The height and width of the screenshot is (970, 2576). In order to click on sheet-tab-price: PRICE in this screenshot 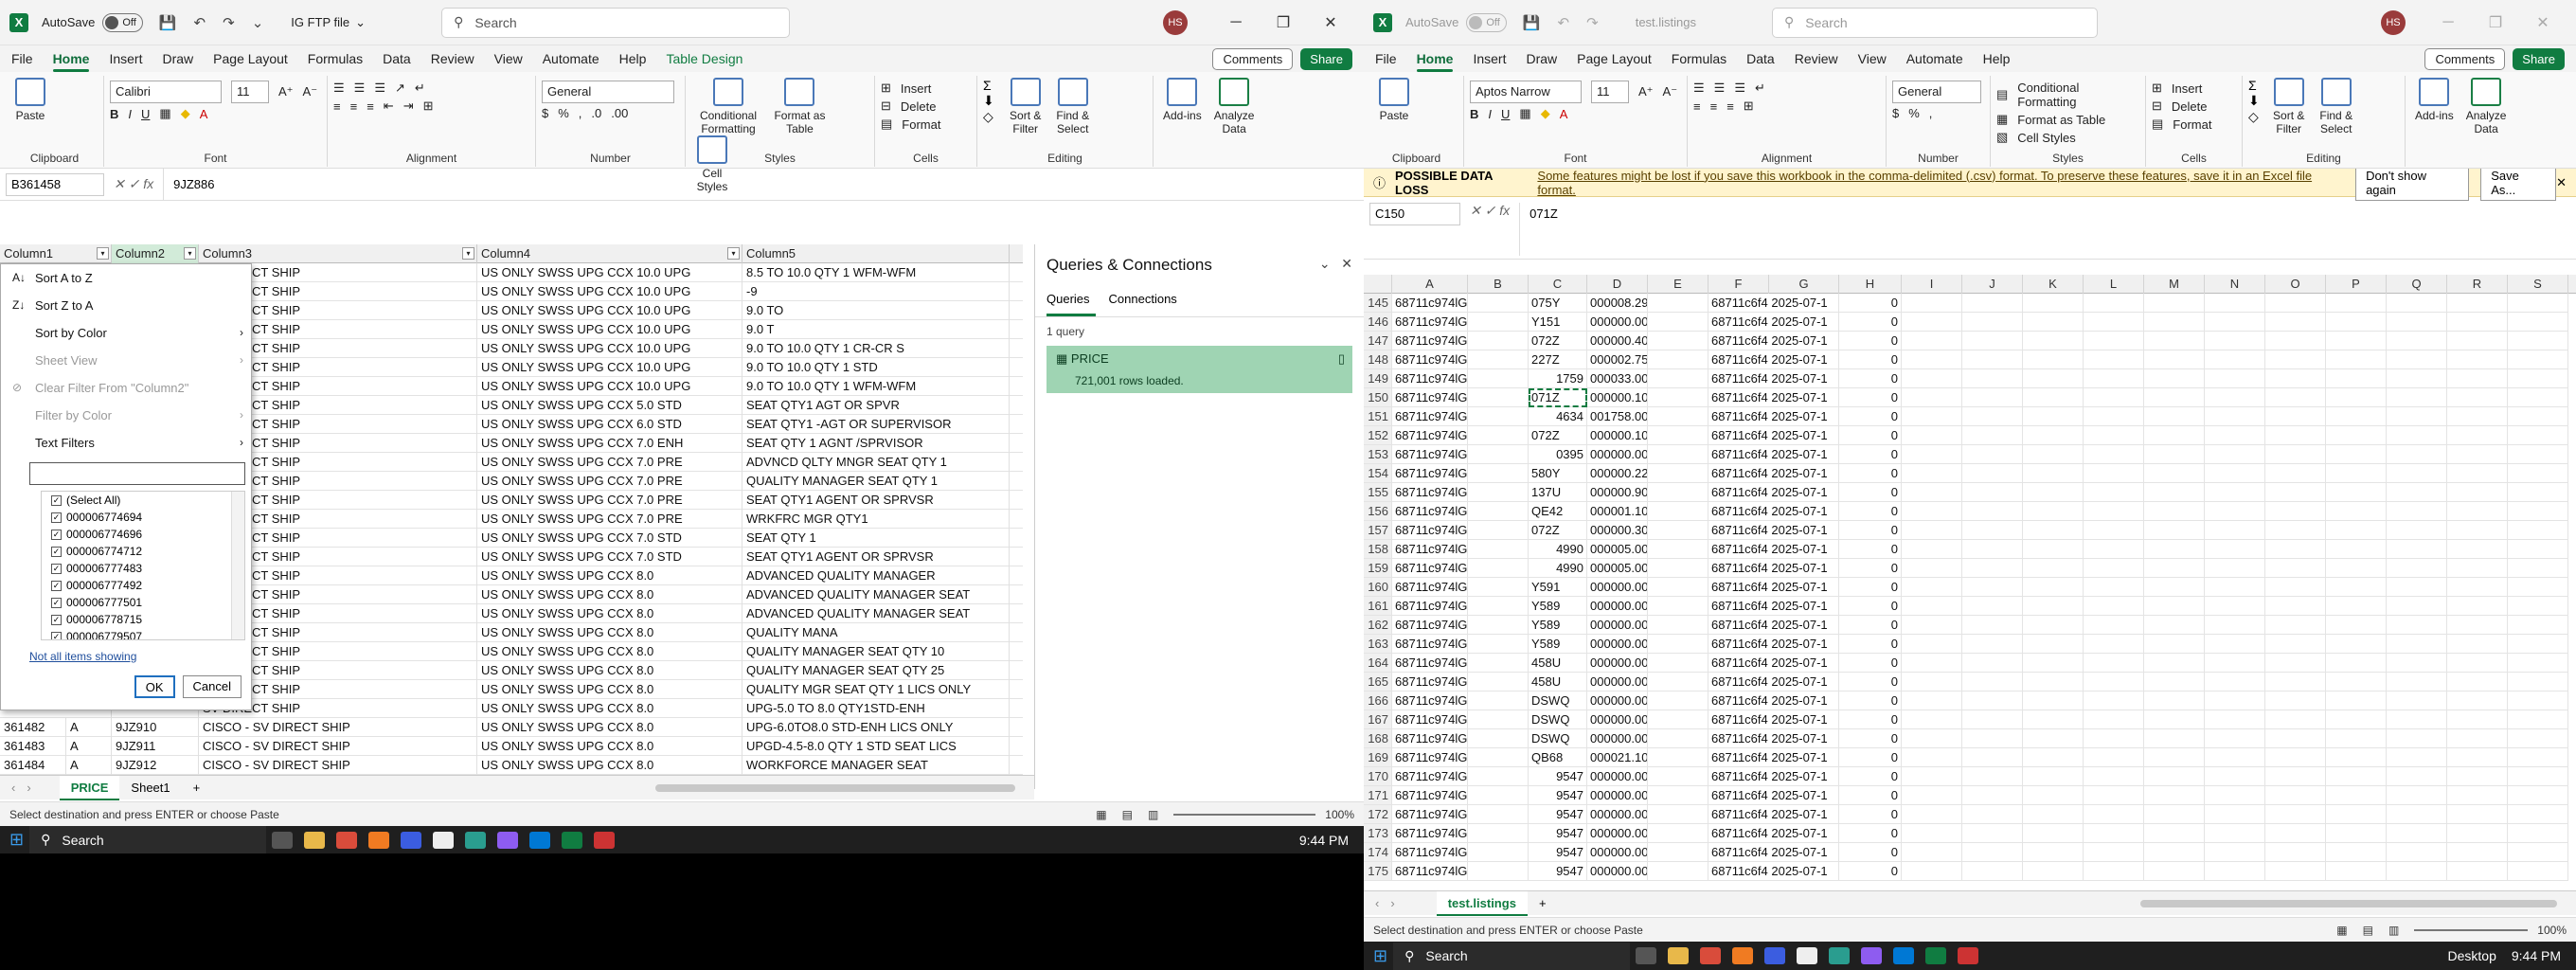, I will do `click(89, 787)`.